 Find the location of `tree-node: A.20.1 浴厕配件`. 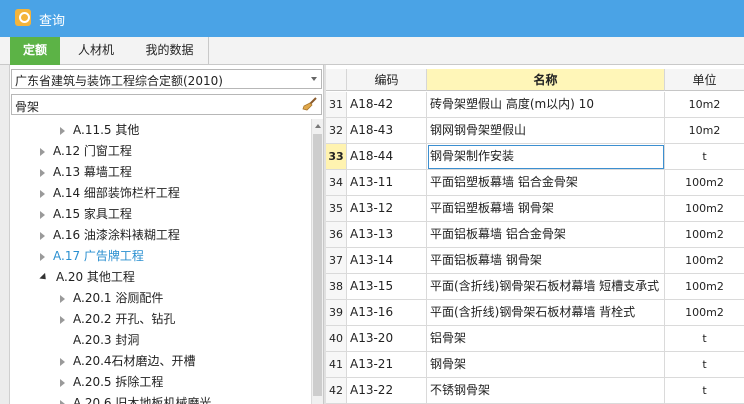

tree-node: A.20.1 浴厕配件 is located at coordinates (111, 298).